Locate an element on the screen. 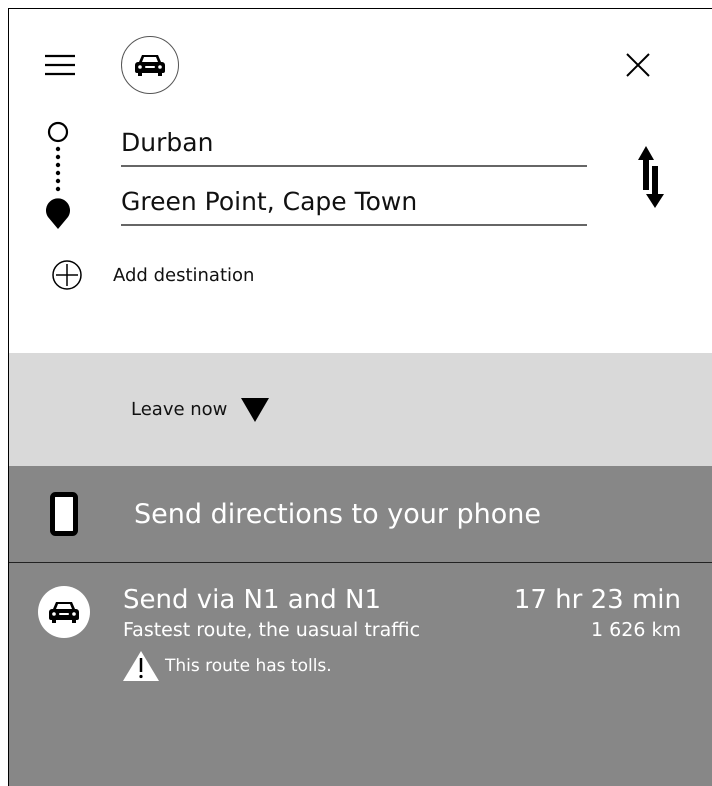  origin-field: Durban is located at coordinates (354, 147).